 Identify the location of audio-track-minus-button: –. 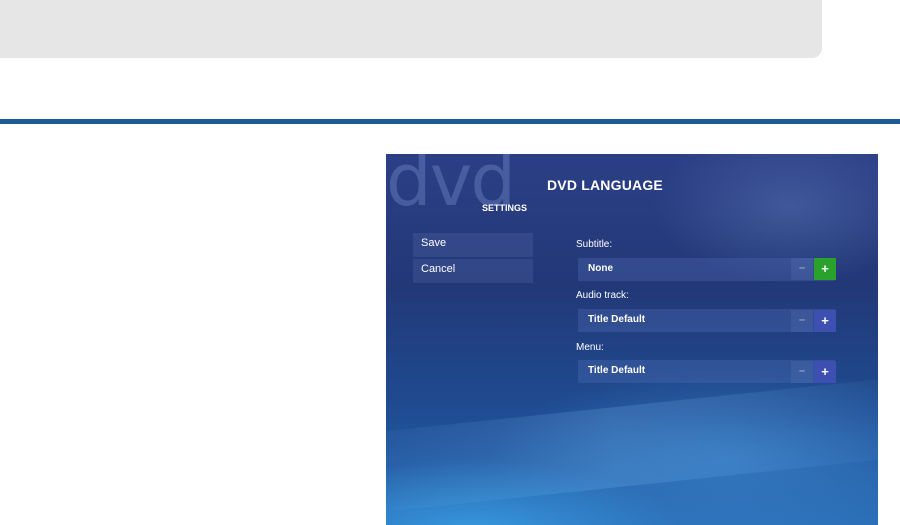
(802, 321).